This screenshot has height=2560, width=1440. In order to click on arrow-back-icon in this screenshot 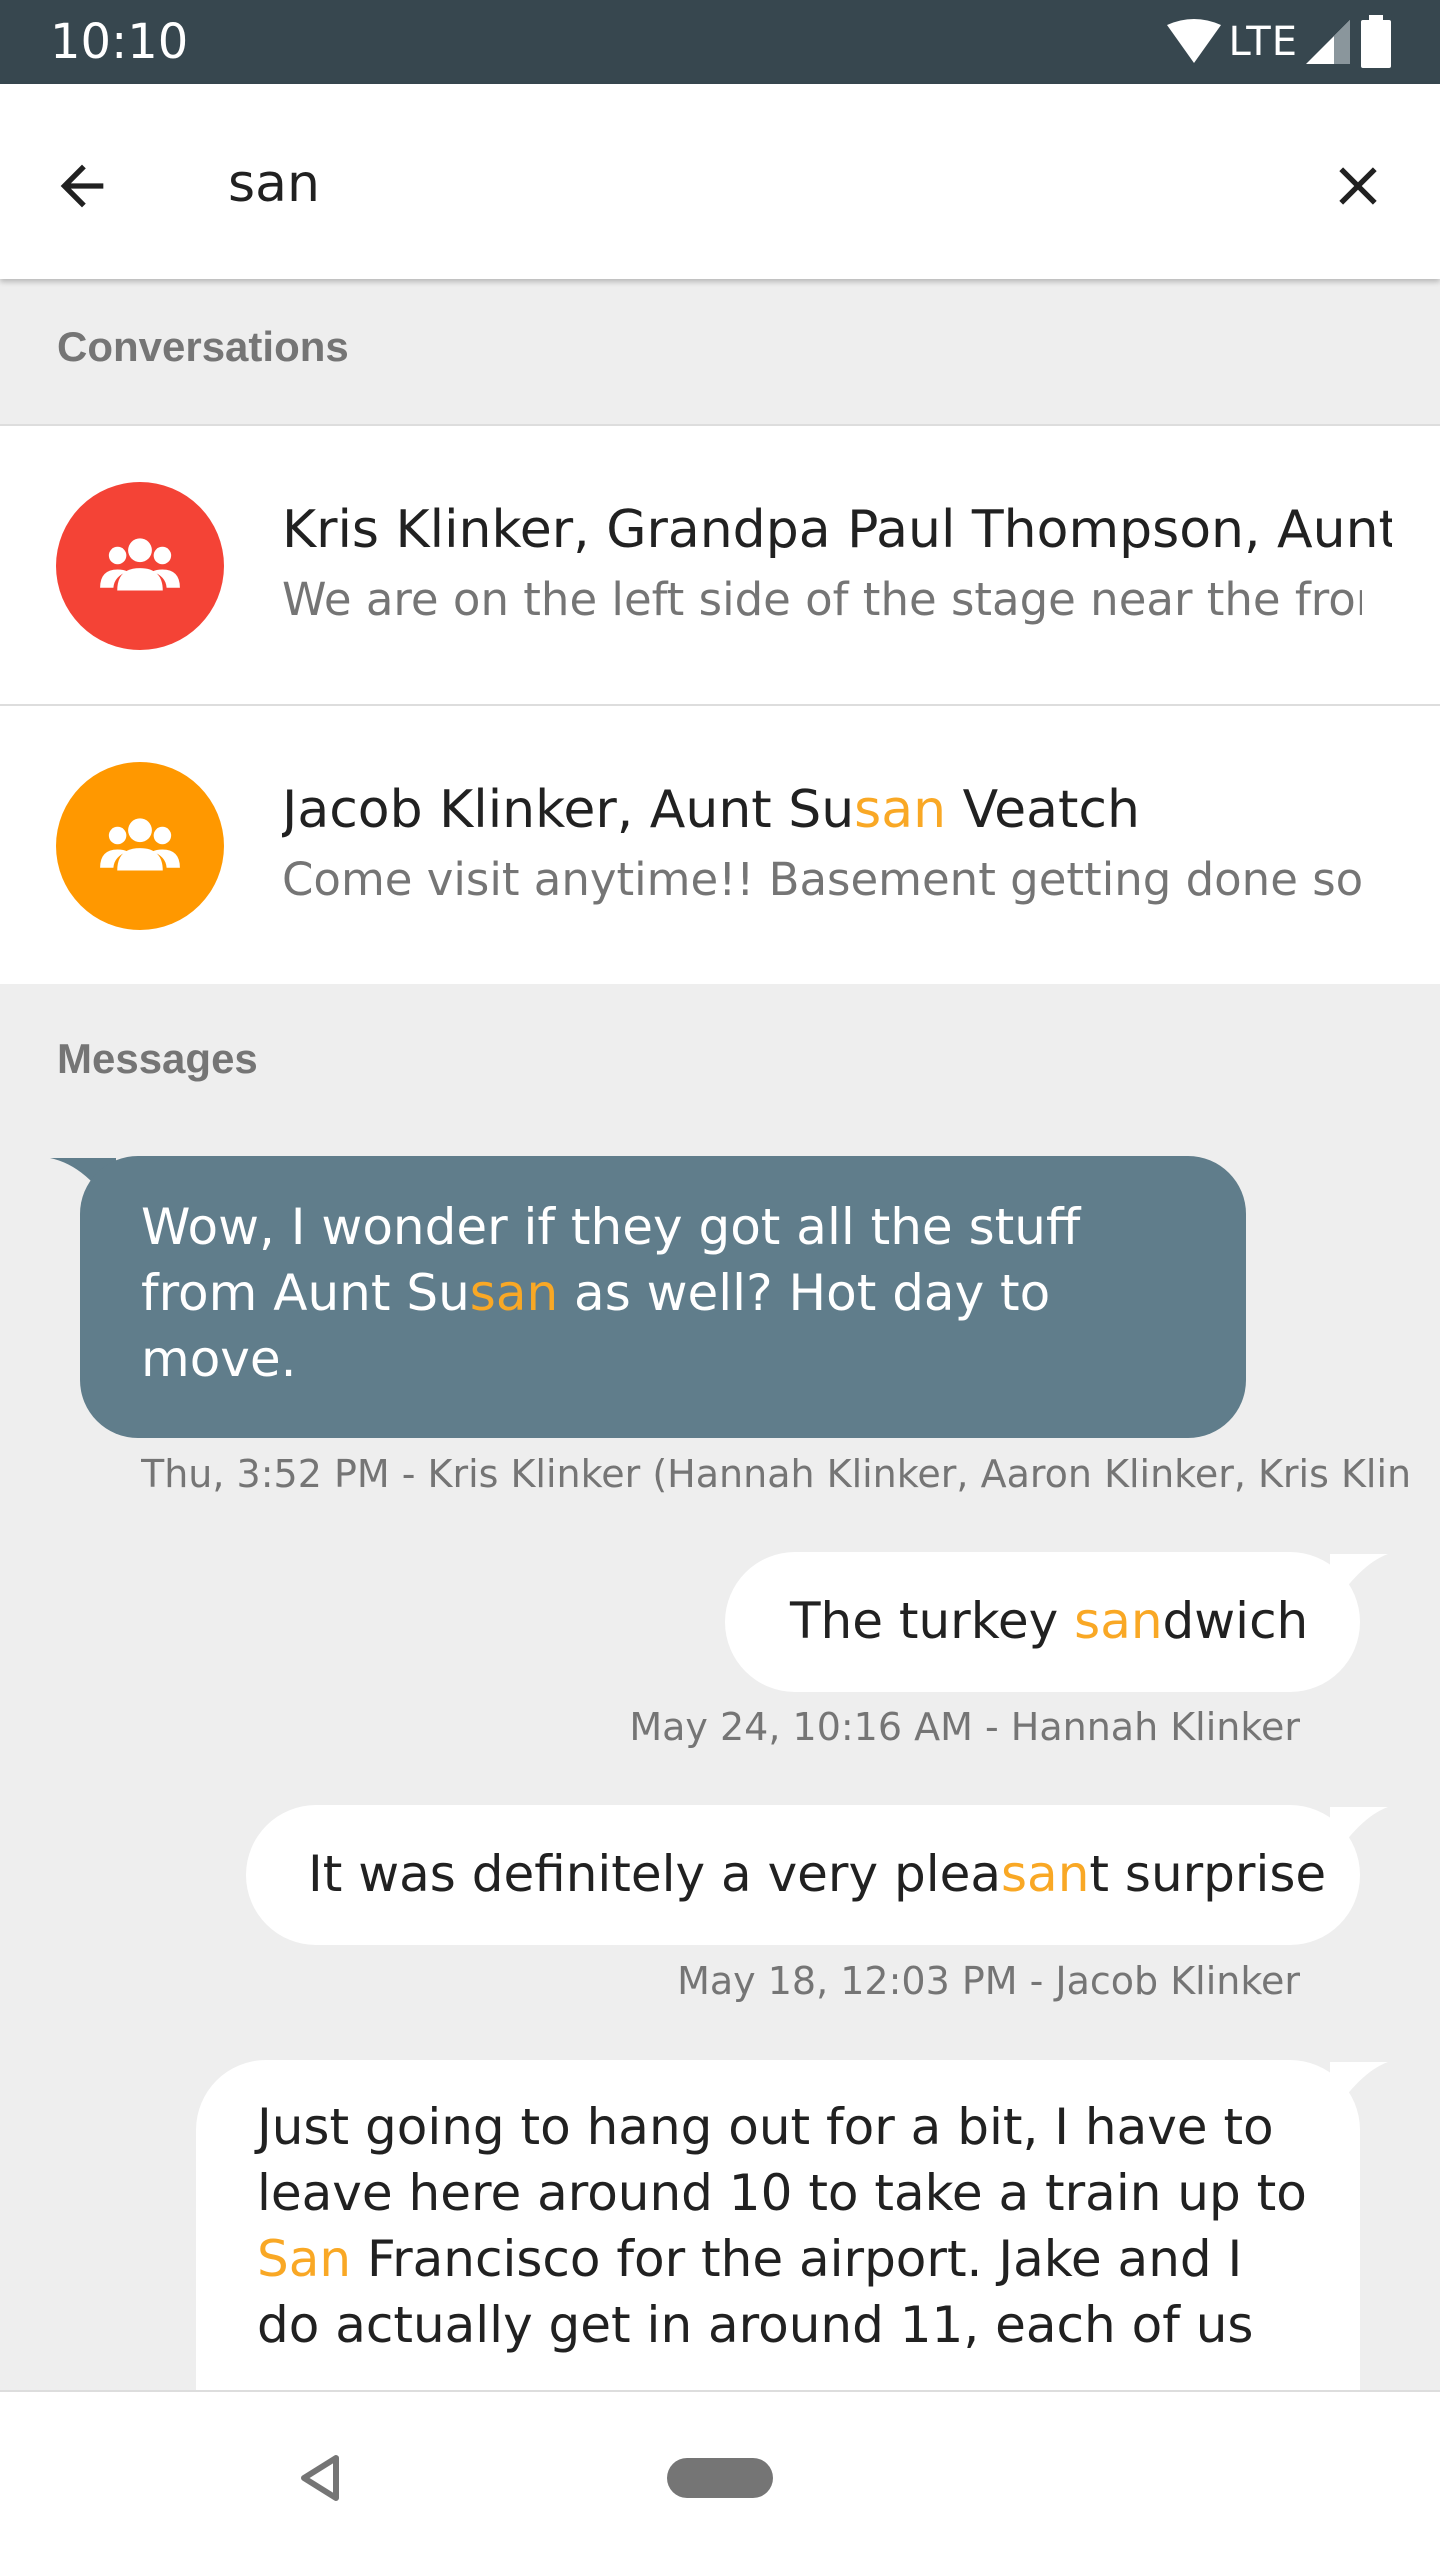, I will do `click(82, 186)`.